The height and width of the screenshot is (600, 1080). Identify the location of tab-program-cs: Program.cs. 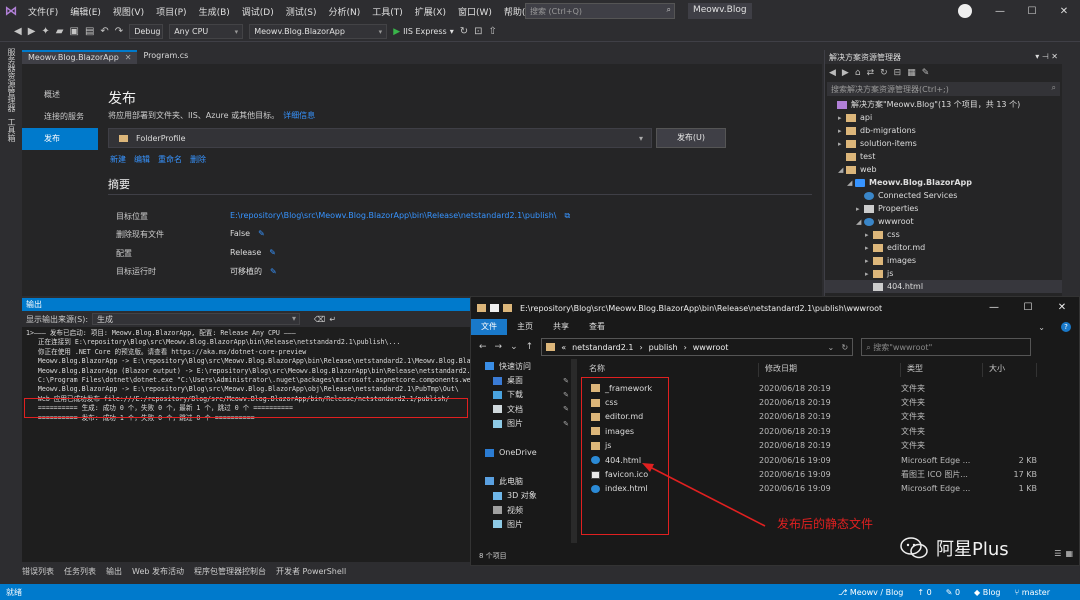
(165, 57).